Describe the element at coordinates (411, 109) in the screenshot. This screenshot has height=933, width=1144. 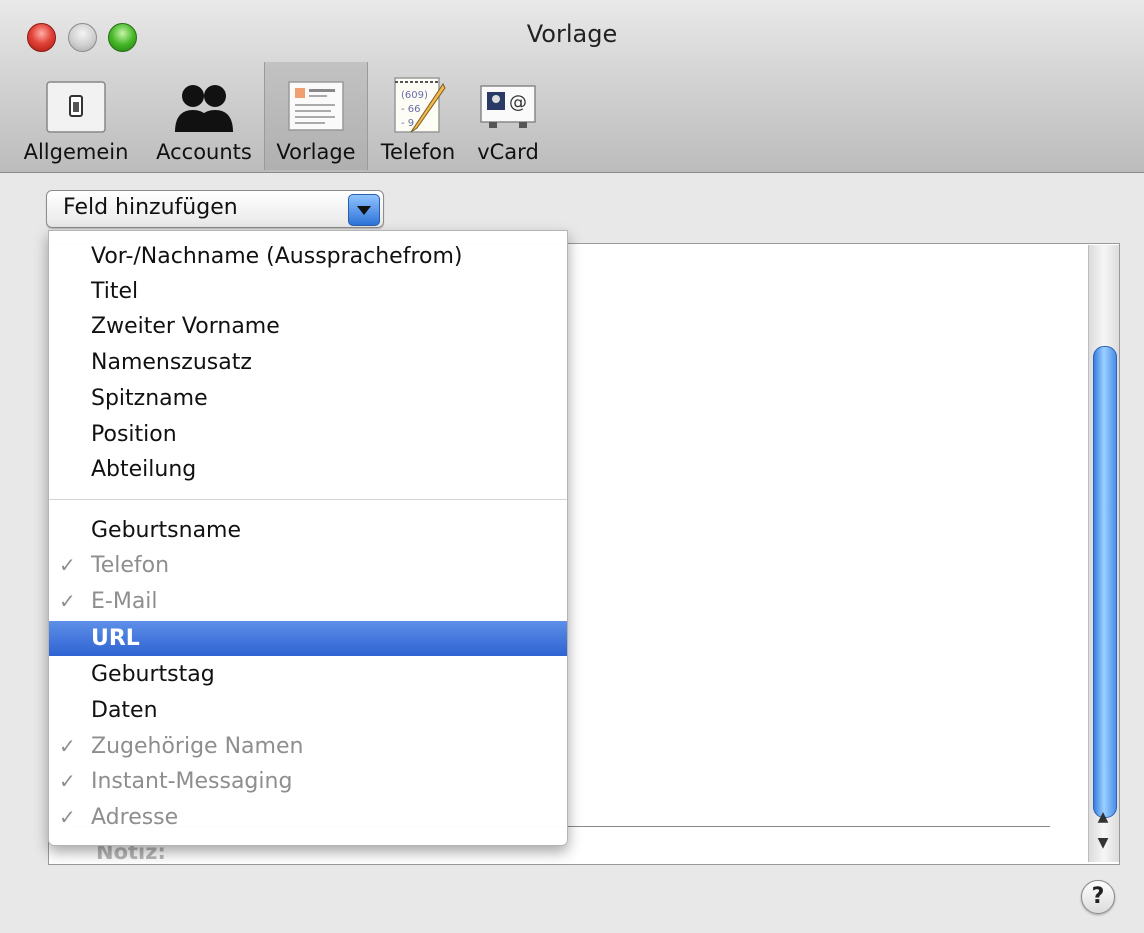
I see `svg-text: - 66` at that location.